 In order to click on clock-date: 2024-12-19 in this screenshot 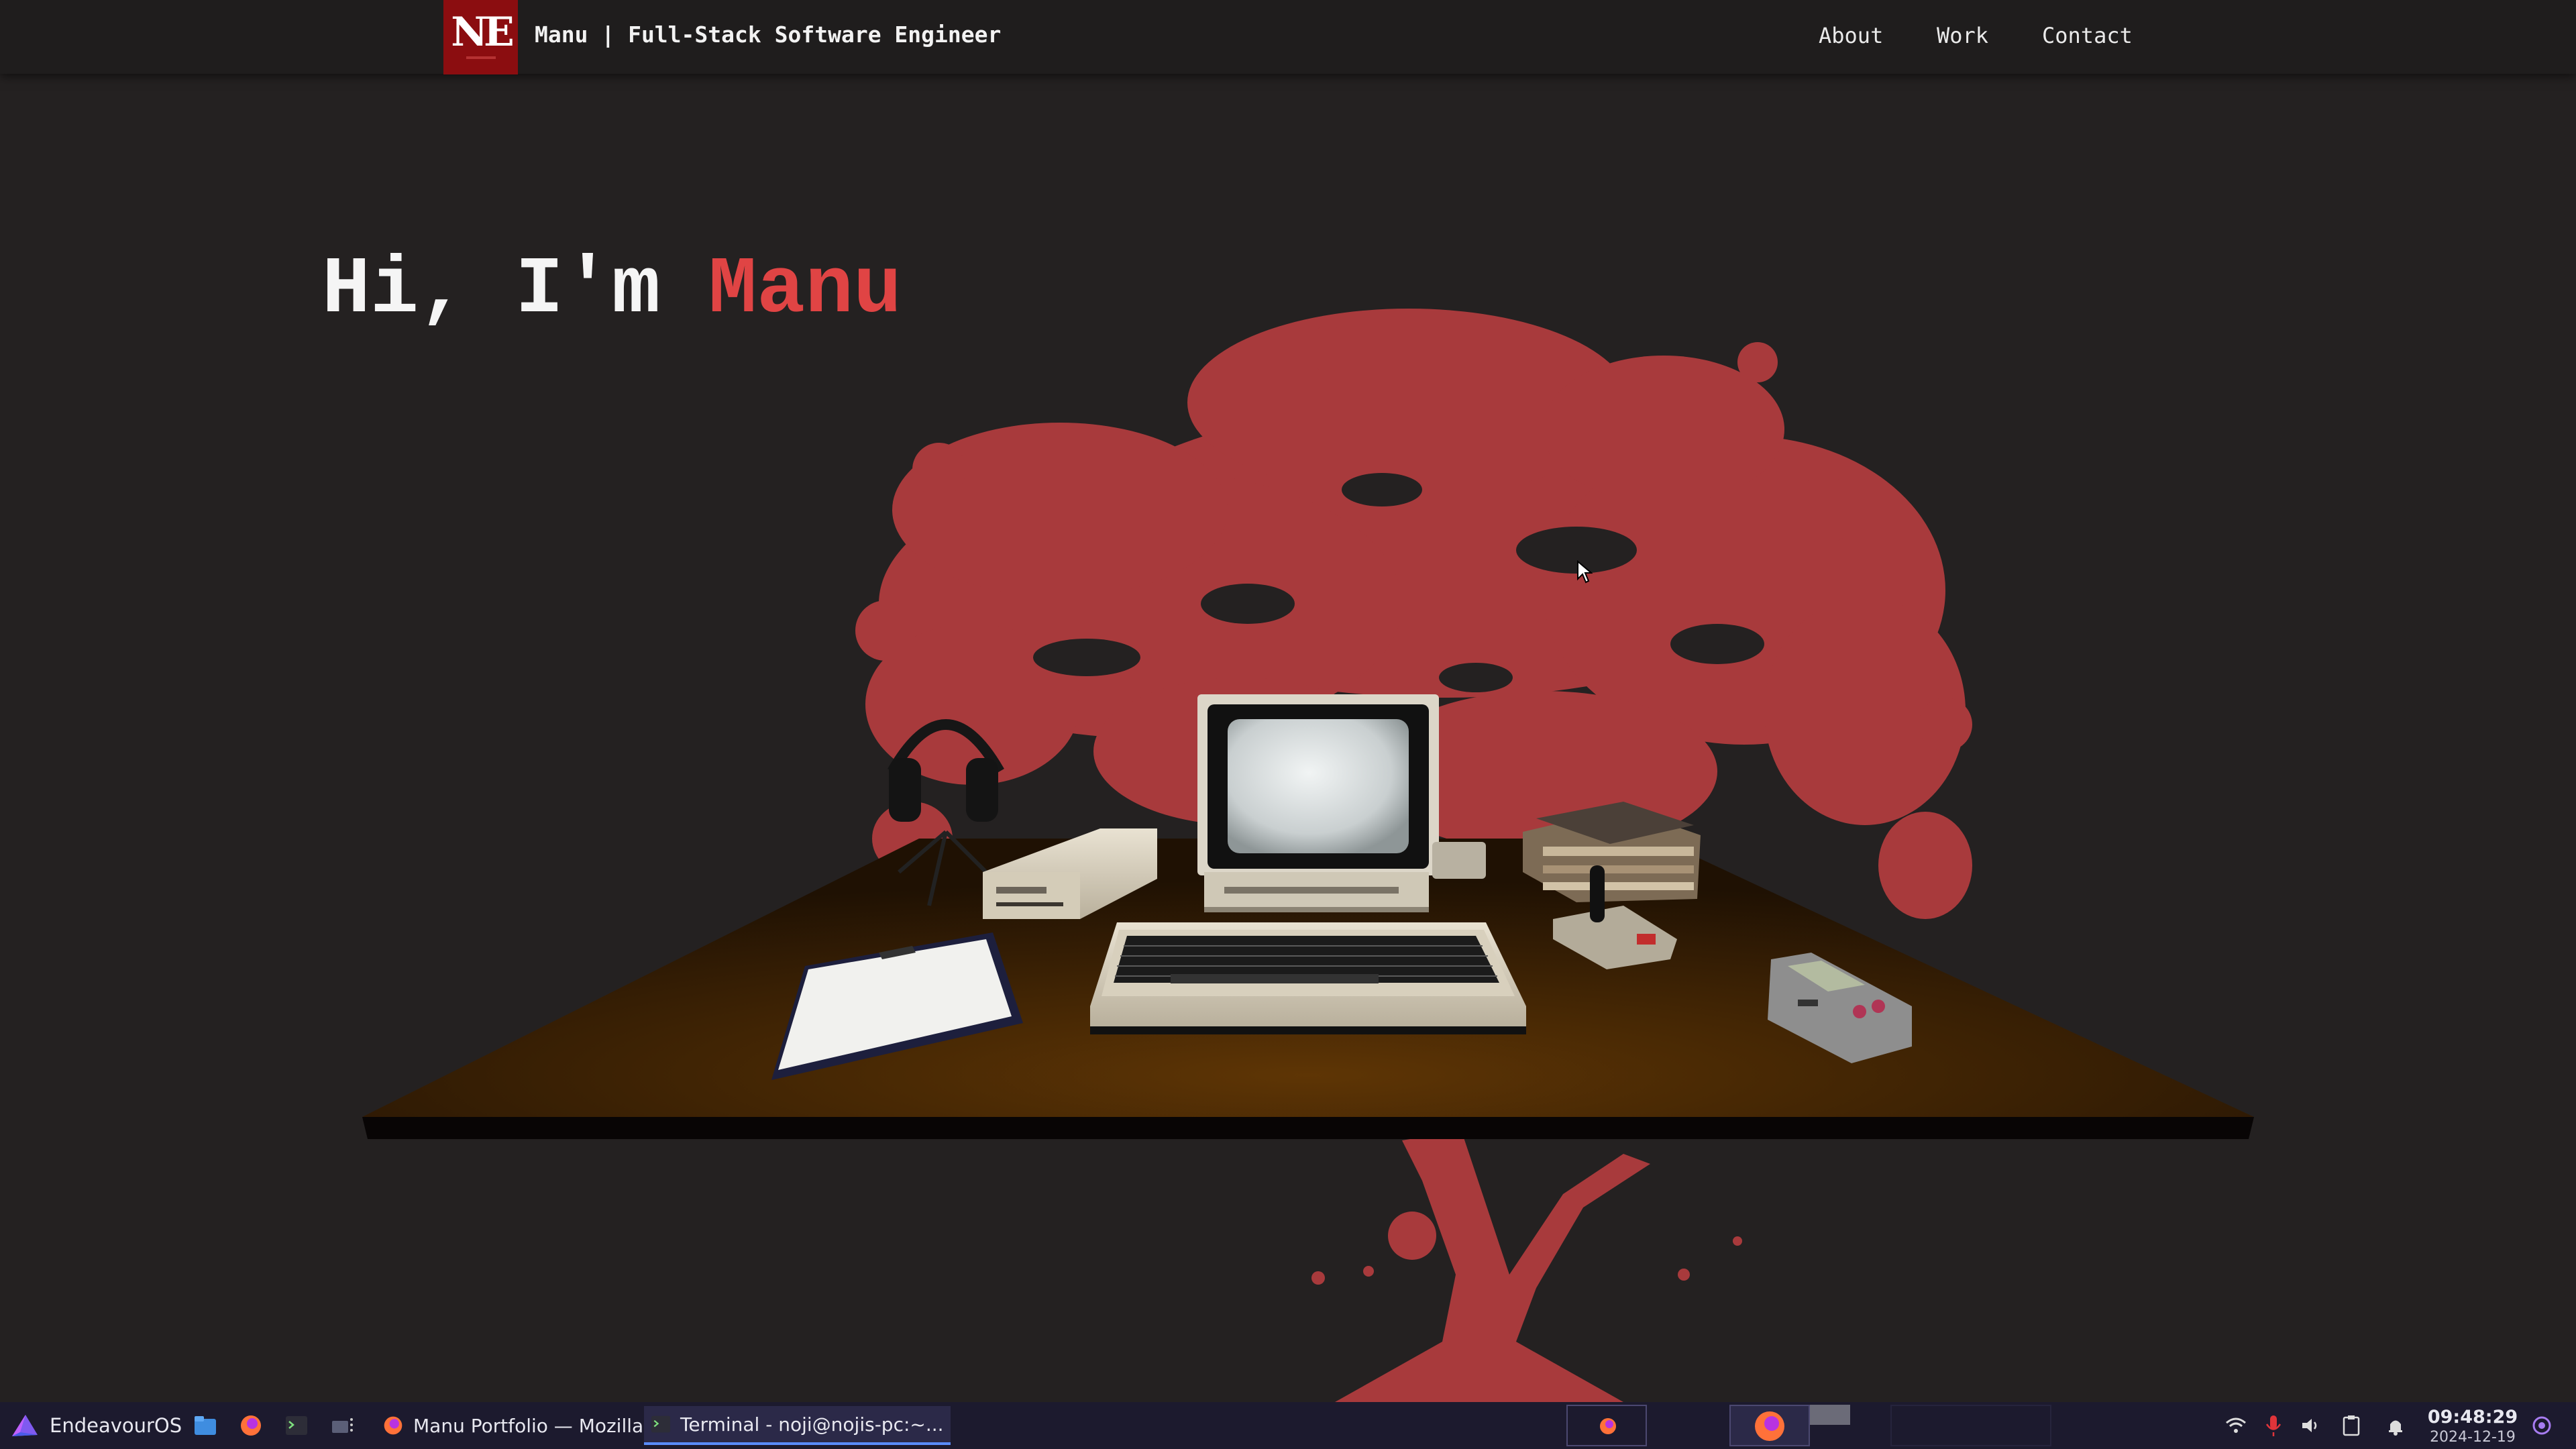, I will do `click(2473, 1437)`.